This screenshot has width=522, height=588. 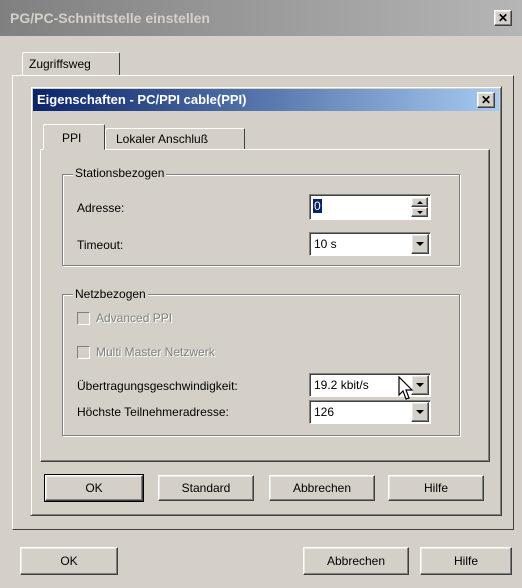 I want to click on address-label-text: Adresse:, so click(x=101, y=208).